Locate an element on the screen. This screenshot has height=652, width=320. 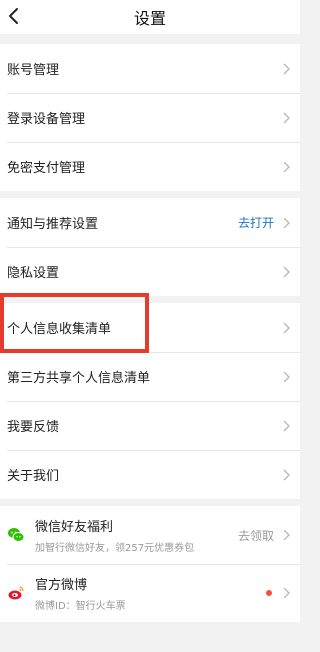
back-arrow-icon is located at coordinates (13, 16).